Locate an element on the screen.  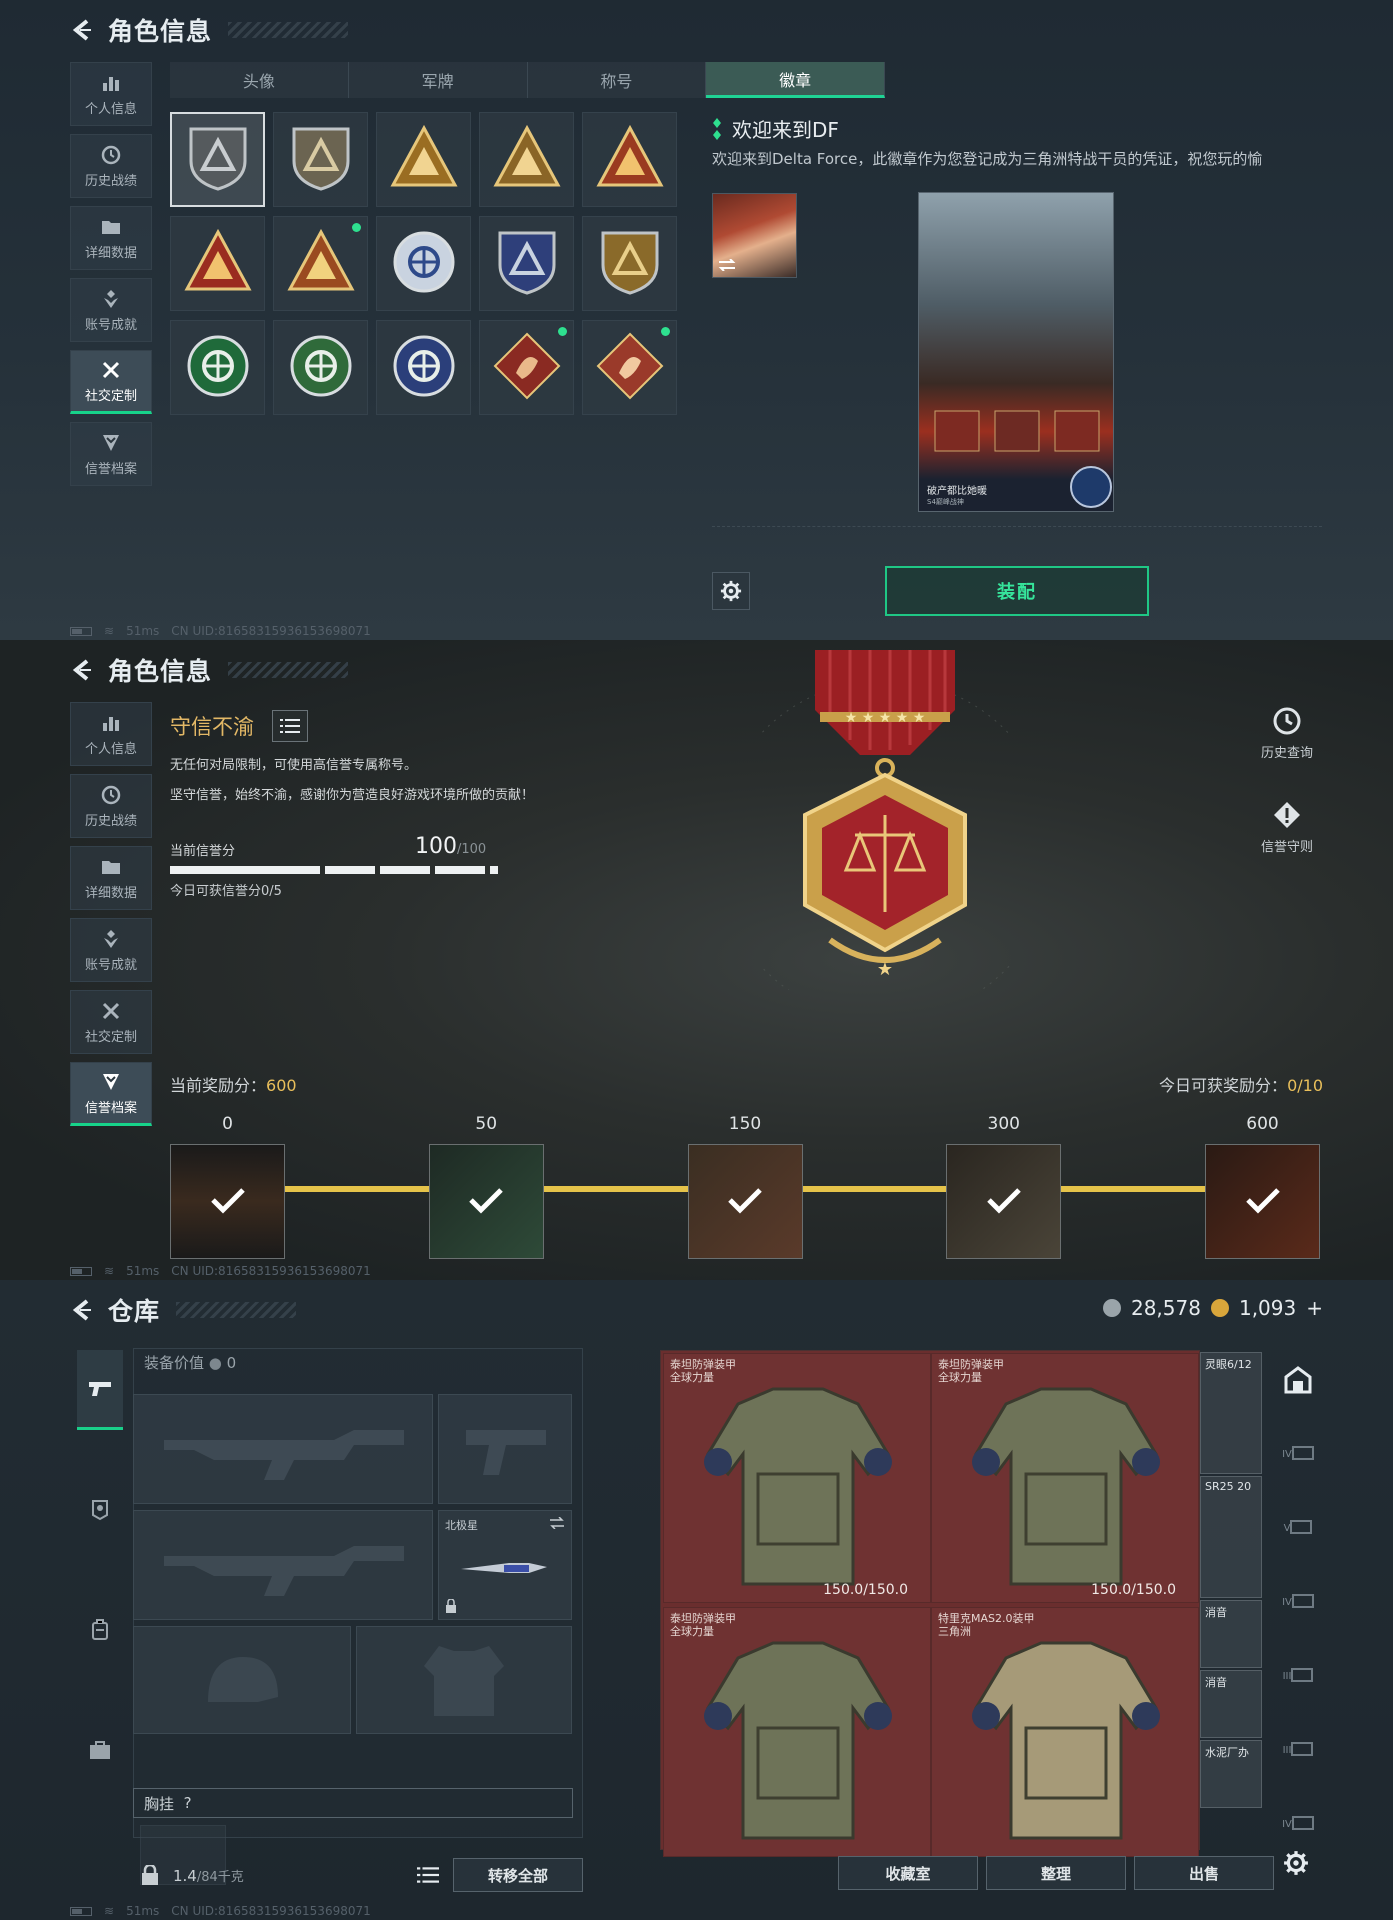
storage-category-tabs: IV V IV III III IV is located at coordinates (1298, 1602).